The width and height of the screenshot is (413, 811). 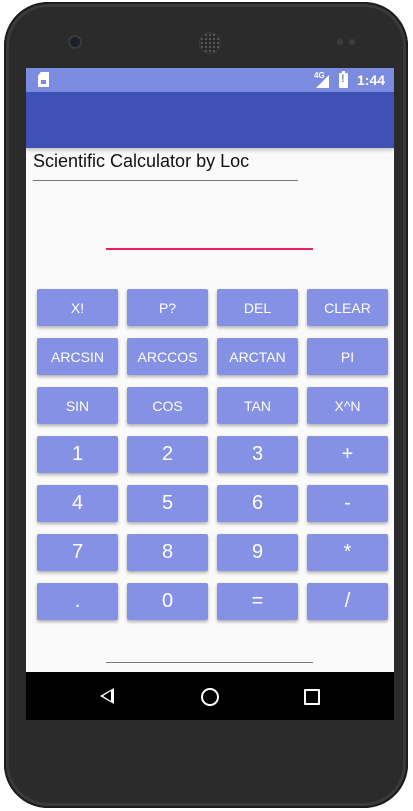 I want to click on clock: 1:44, so click(x=371, y=80).